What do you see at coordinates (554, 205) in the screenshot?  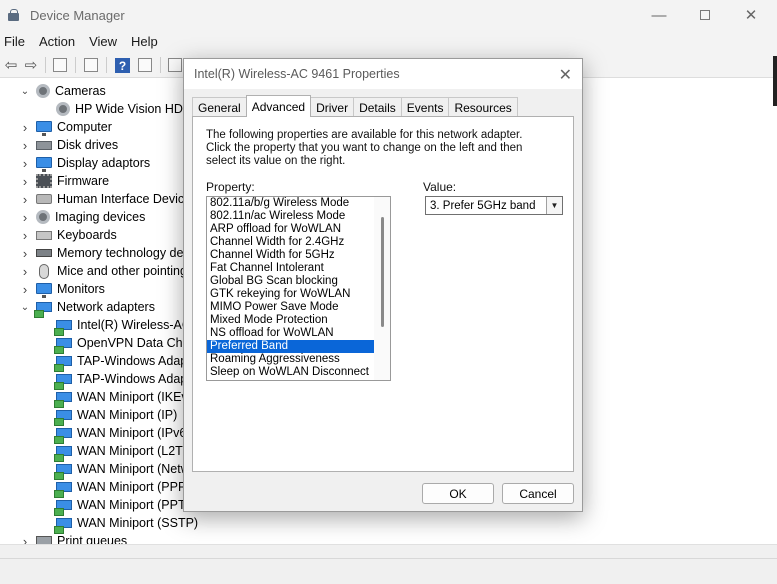 I see `chevron-down-icon: ▼` at bounding box center [554, 205].